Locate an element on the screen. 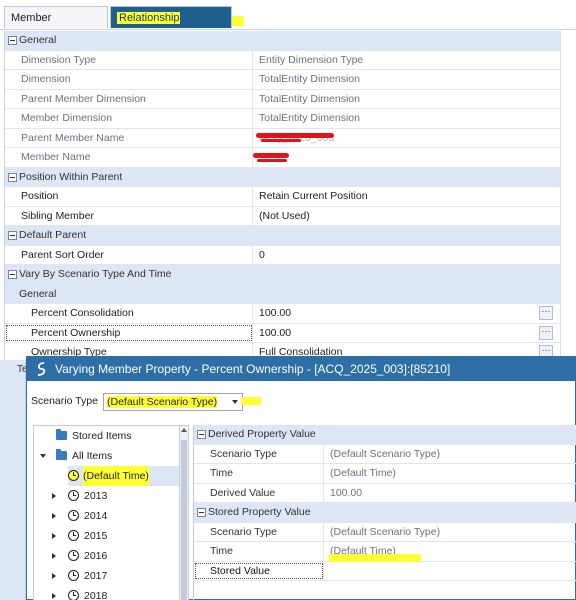 This screenshot has height=600, width=576. scroll-up-icon is located at coordinates (184, 430).